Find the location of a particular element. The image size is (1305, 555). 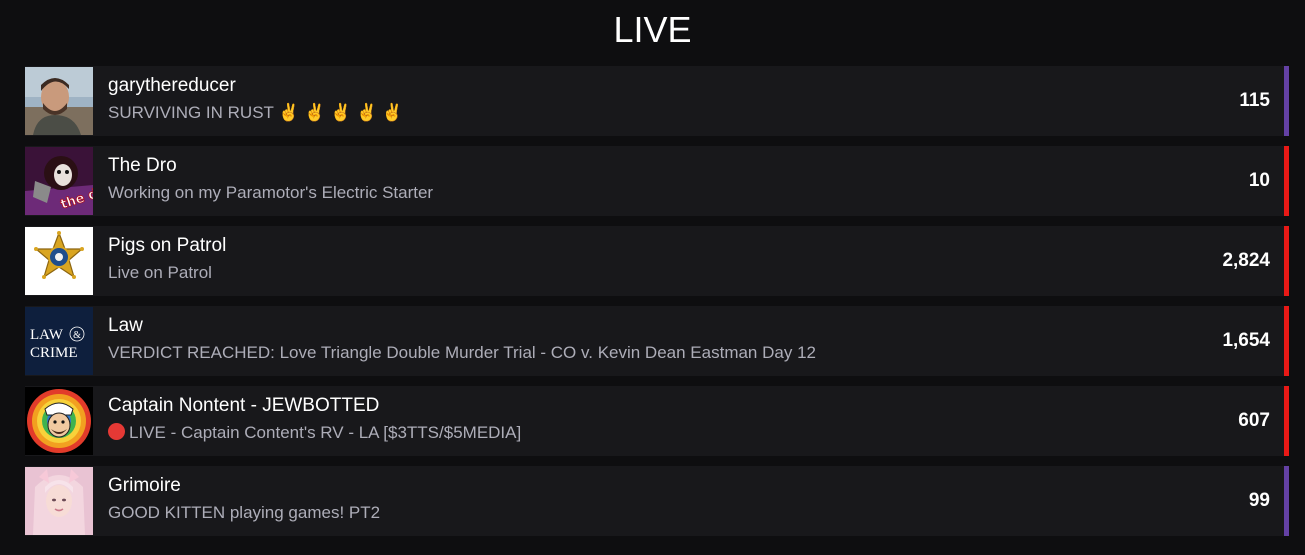

logo-text-crime: CRIME is located at coordinates (54, 353).